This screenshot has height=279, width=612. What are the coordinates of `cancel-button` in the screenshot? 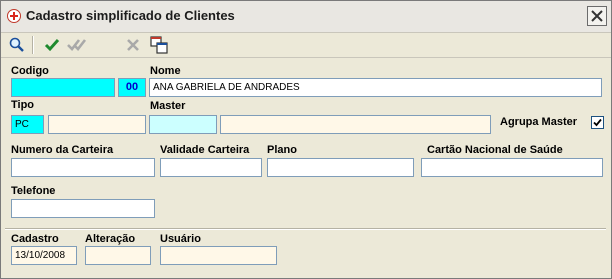 It's located at (133, 45).